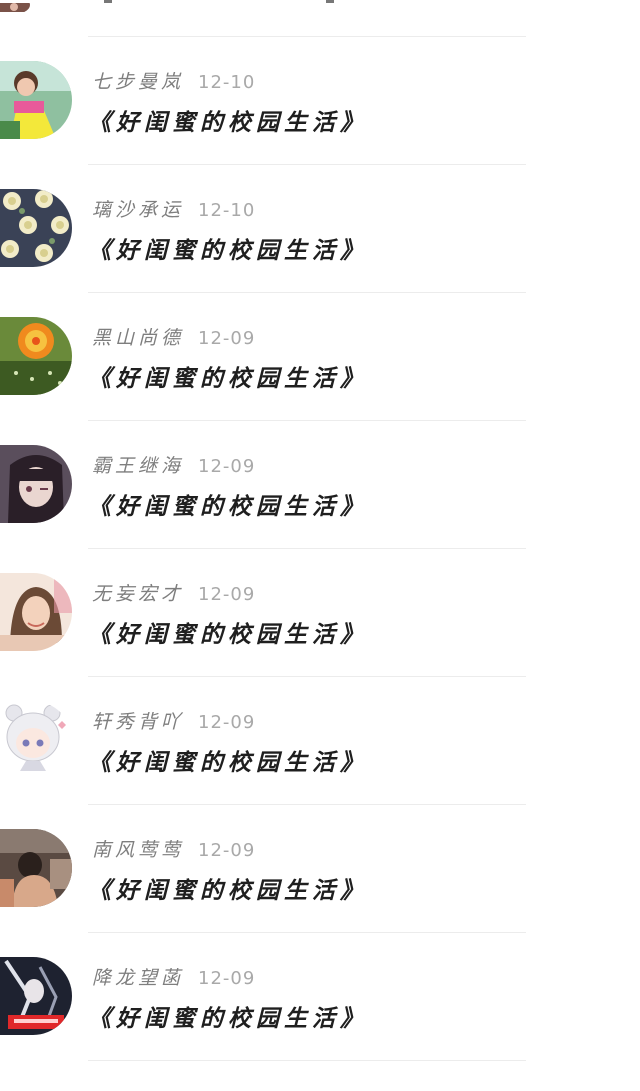 The image size is (640, 1091). I want to click on comment-row: 璃沙承运 12-10 《好闺蜜的校园生活》, so click(320, 256).